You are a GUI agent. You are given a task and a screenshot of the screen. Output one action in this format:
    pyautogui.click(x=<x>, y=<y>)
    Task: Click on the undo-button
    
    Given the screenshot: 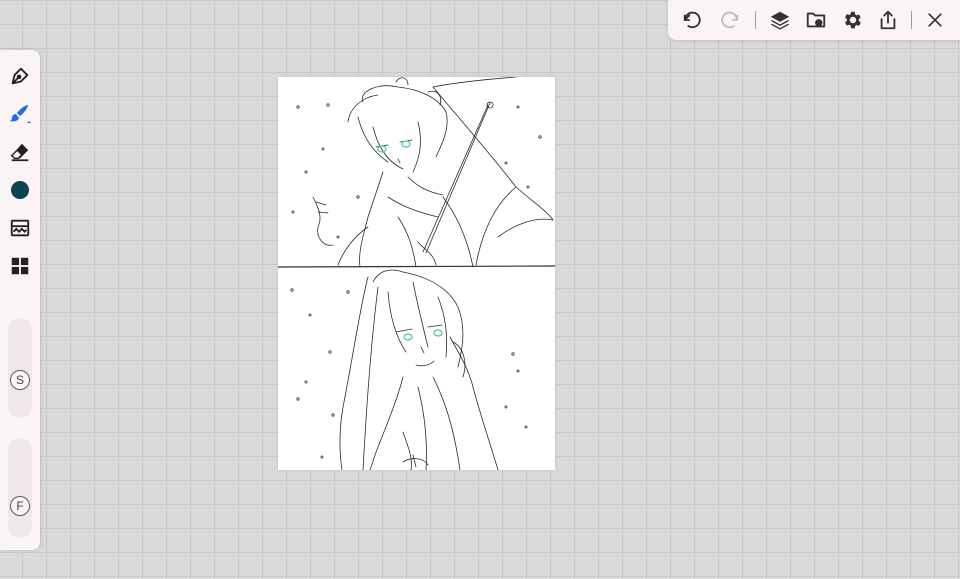 What is the action you would take?
    pyautogui.click(x=692, y=20)
    